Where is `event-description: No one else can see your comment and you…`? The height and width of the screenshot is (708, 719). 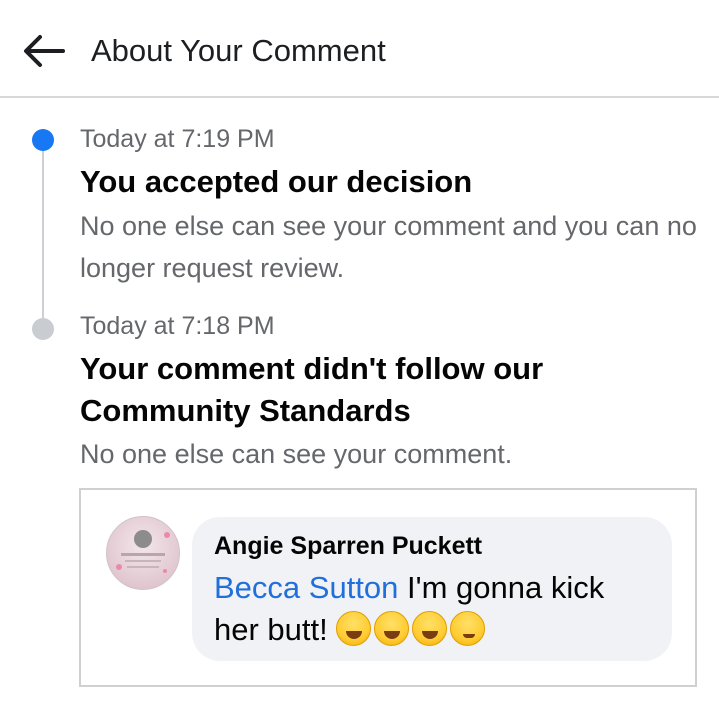 event-description: No one else can see your comment and you… is located at coordinates (388, 247).